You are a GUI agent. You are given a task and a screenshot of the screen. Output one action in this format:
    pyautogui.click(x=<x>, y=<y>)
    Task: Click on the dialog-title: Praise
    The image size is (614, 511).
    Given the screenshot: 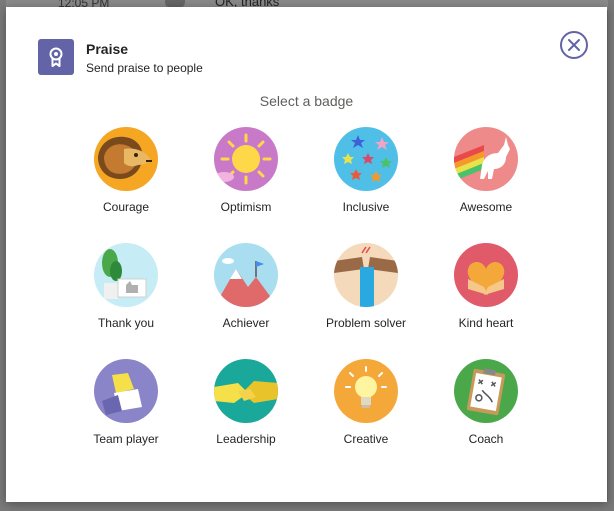 What is the action you would take?
    pyautogui.click(x=107, y=49)
    